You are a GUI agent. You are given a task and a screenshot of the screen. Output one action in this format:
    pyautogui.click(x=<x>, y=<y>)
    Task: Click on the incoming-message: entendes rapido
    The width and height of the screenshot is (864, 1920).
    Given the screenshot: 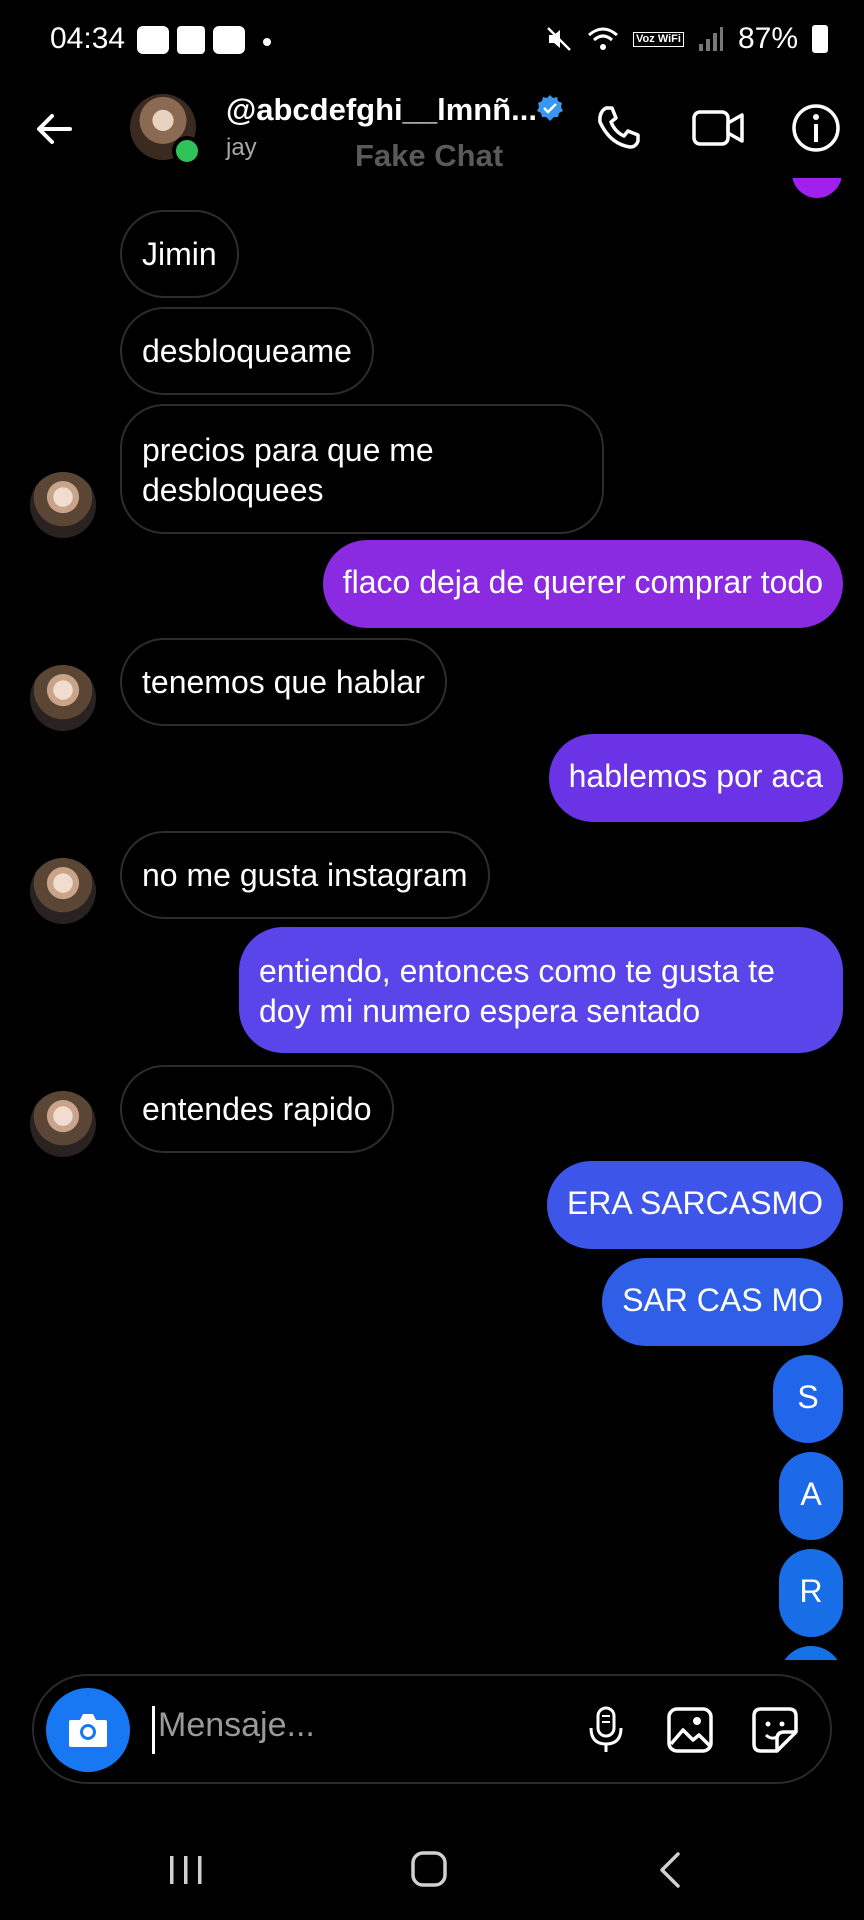 What is the action you would take?
    pyautogui.click(x=257, y=1109)
    